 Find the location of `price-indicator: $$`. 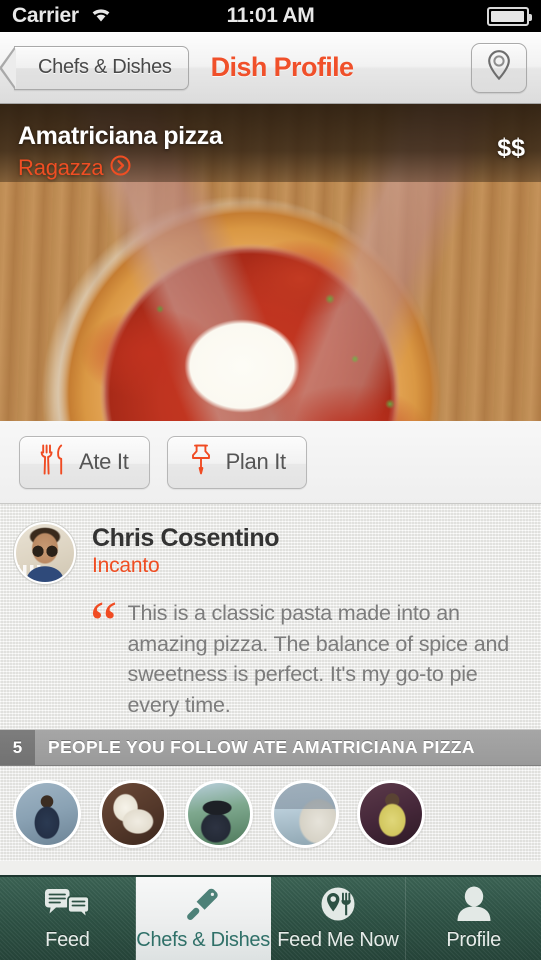

price-indicator: $$ is located at coordinates (511, 148).